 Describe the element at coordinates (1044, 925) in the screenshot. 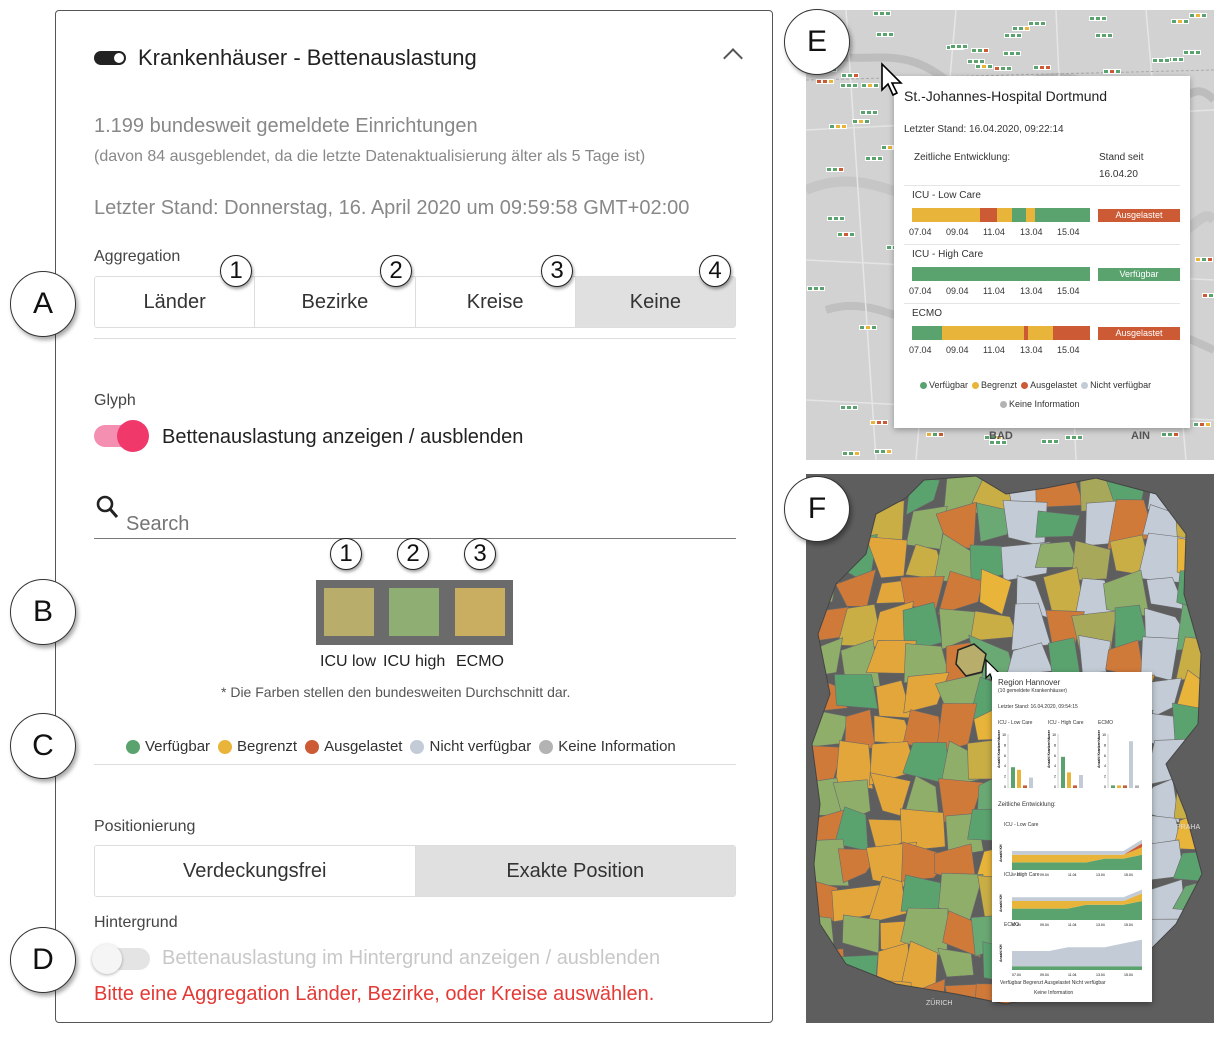

I see `area-tick: 09.04` at that location.